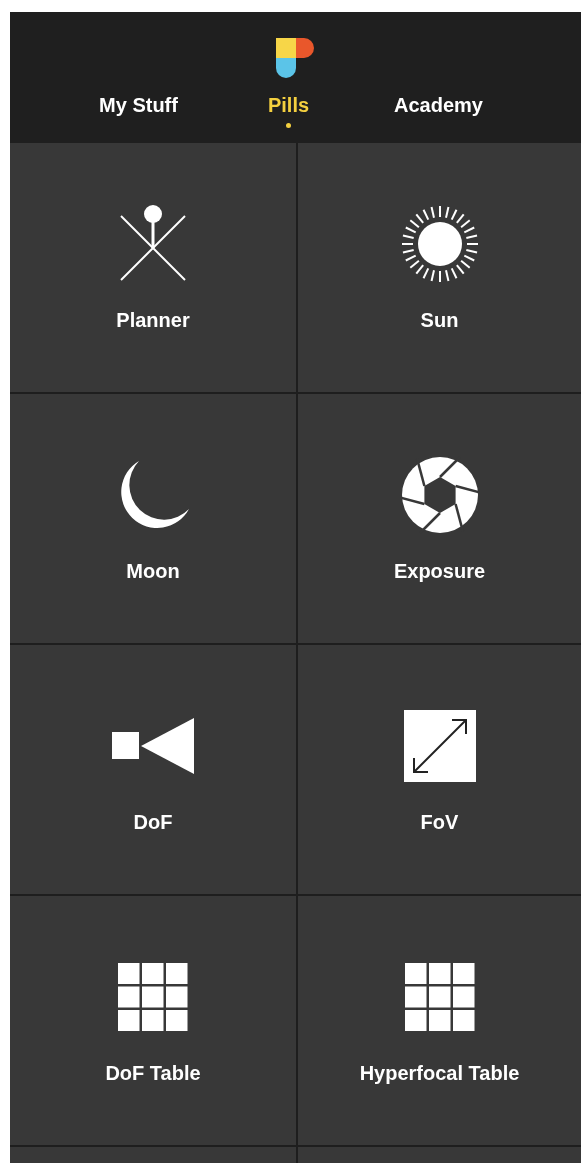  Describe the element at coordinates (295, 58) in the screenshot. I see `app-logo-icon` at that location.